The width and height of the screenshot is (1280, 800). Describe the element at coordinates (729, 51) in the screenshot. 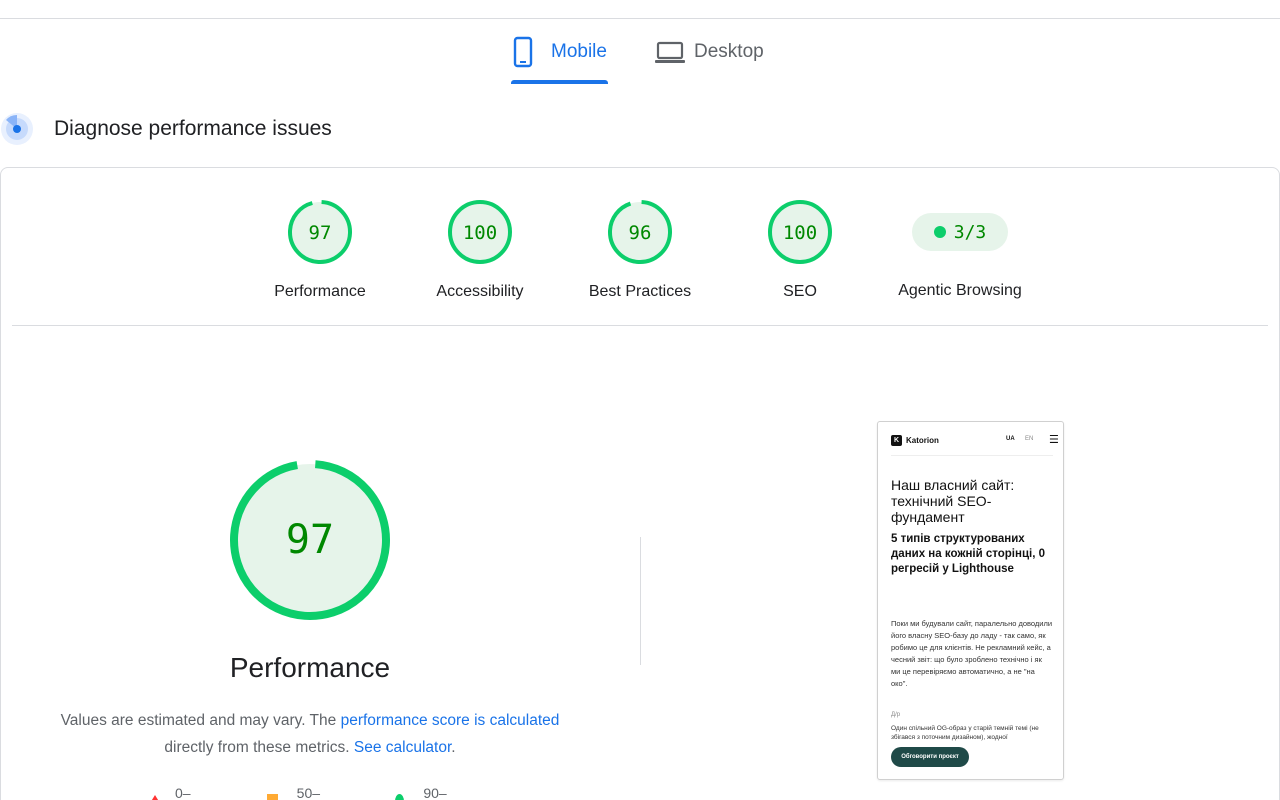

I see `tab-desktop-label: Desktop` at that location.